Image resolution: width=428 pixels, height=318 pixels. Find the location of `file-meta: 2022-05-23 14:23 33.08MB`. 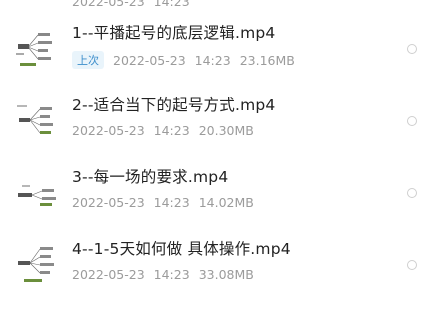

file-meta: 2022-05-23 14:23 33.08MB is located at coordinates (167, 274).